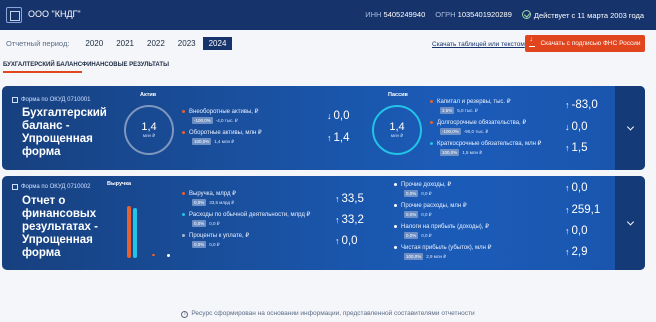 Image resolution: width=656 pixels, height=322 pixels. I want to click on liability-row-shortterm: Краткосрочные обязательства, млн ₽, so click(485, 143).